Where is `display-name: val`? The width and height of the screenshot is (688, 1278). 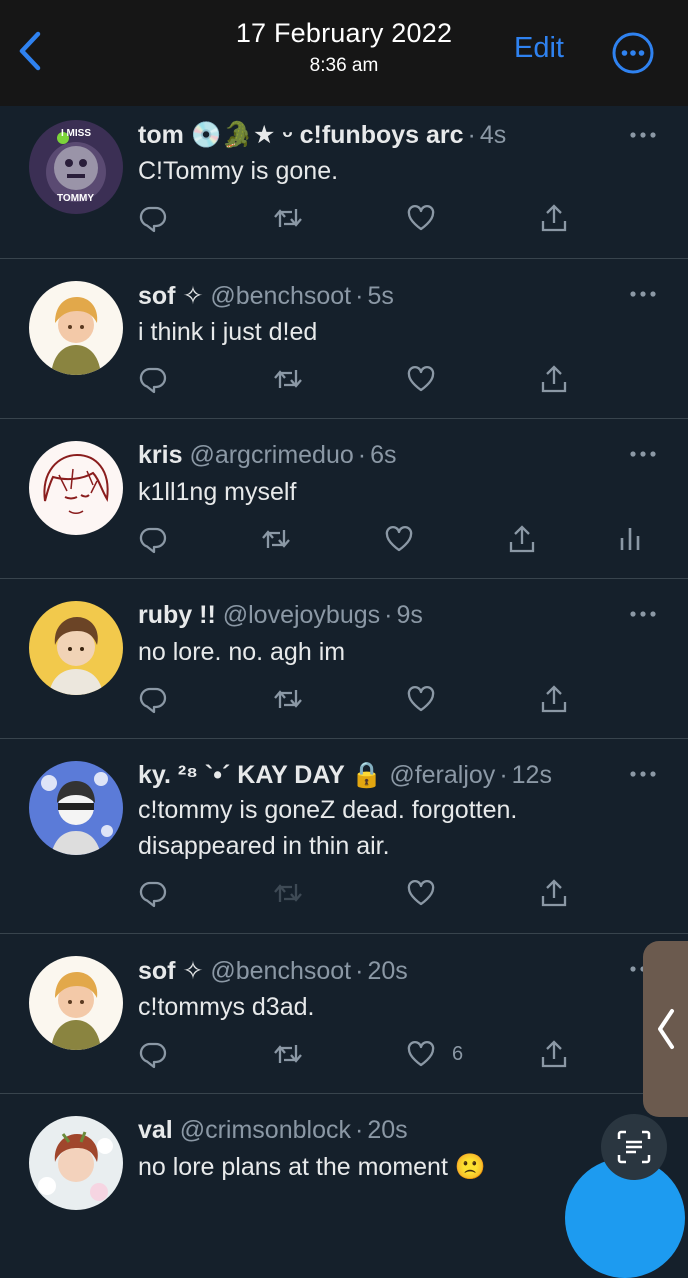 display-name: val is located at coordinates (155, 1130).